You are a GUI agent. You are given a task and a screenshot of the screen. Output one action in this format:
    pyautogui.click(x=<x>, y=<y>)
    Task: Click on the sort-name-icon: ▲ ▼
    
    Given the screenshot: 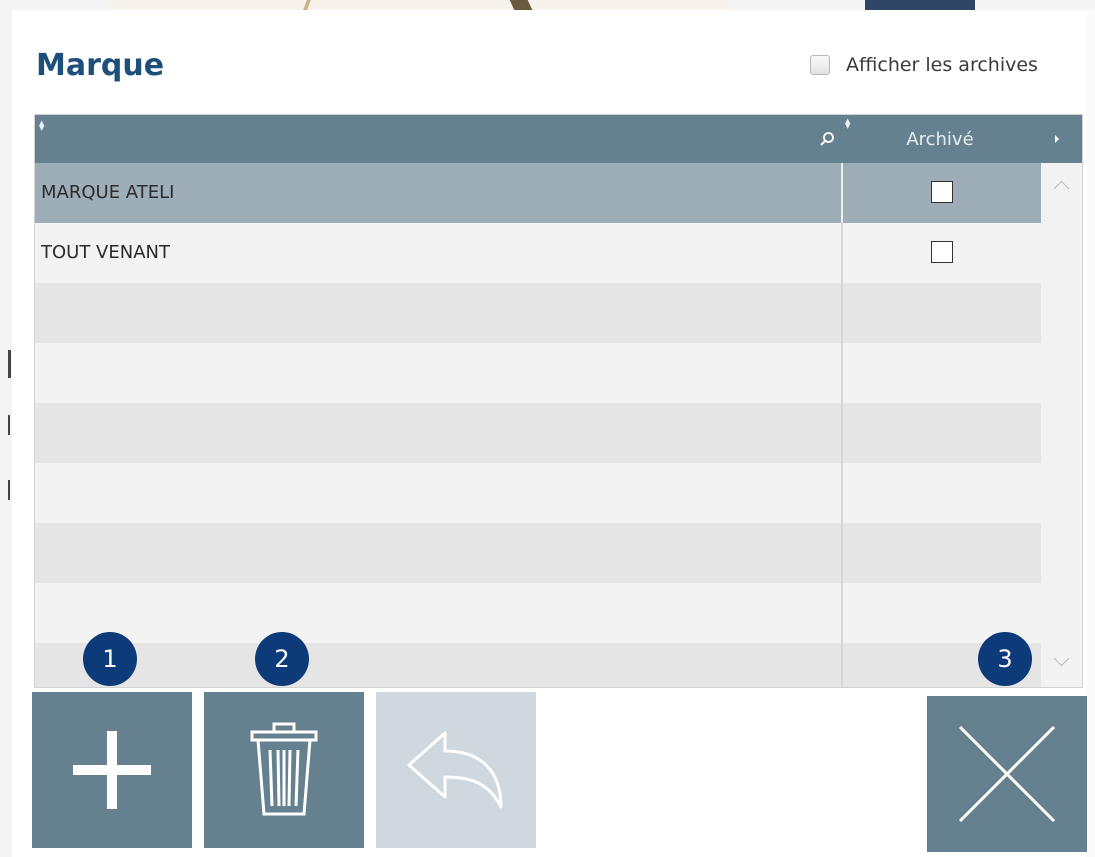 What is the action you would take?
    pyautogui.click(x=42, y=126)
    